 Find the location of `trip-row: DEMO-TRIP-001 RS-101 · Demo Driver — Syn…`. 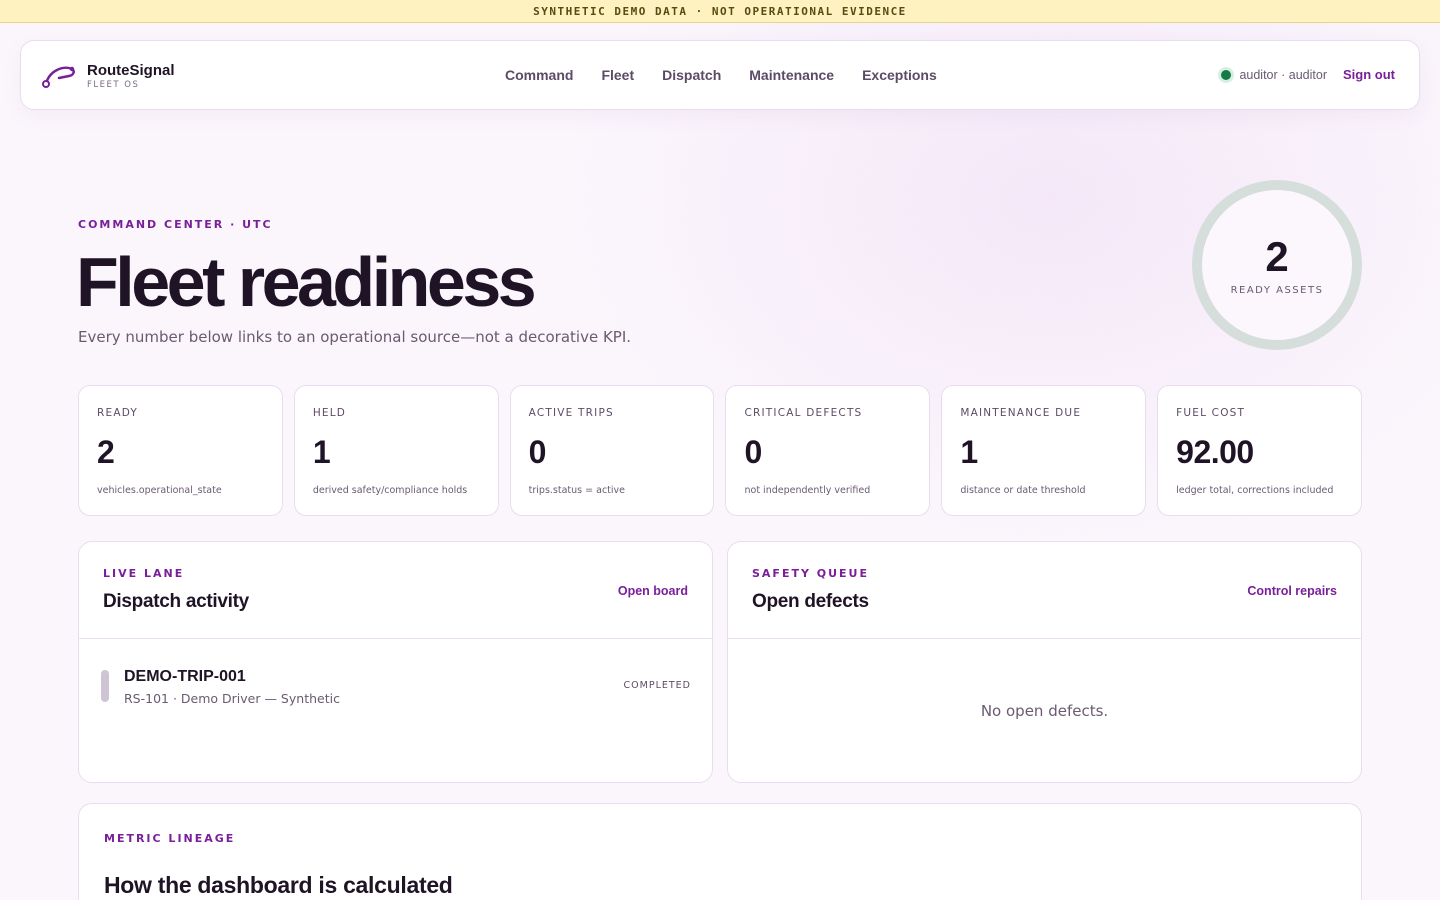

trip-row: DEMO-TRIP-001 RS-101 · Demo Driver — Syn… is located at coordinates (396, 688).